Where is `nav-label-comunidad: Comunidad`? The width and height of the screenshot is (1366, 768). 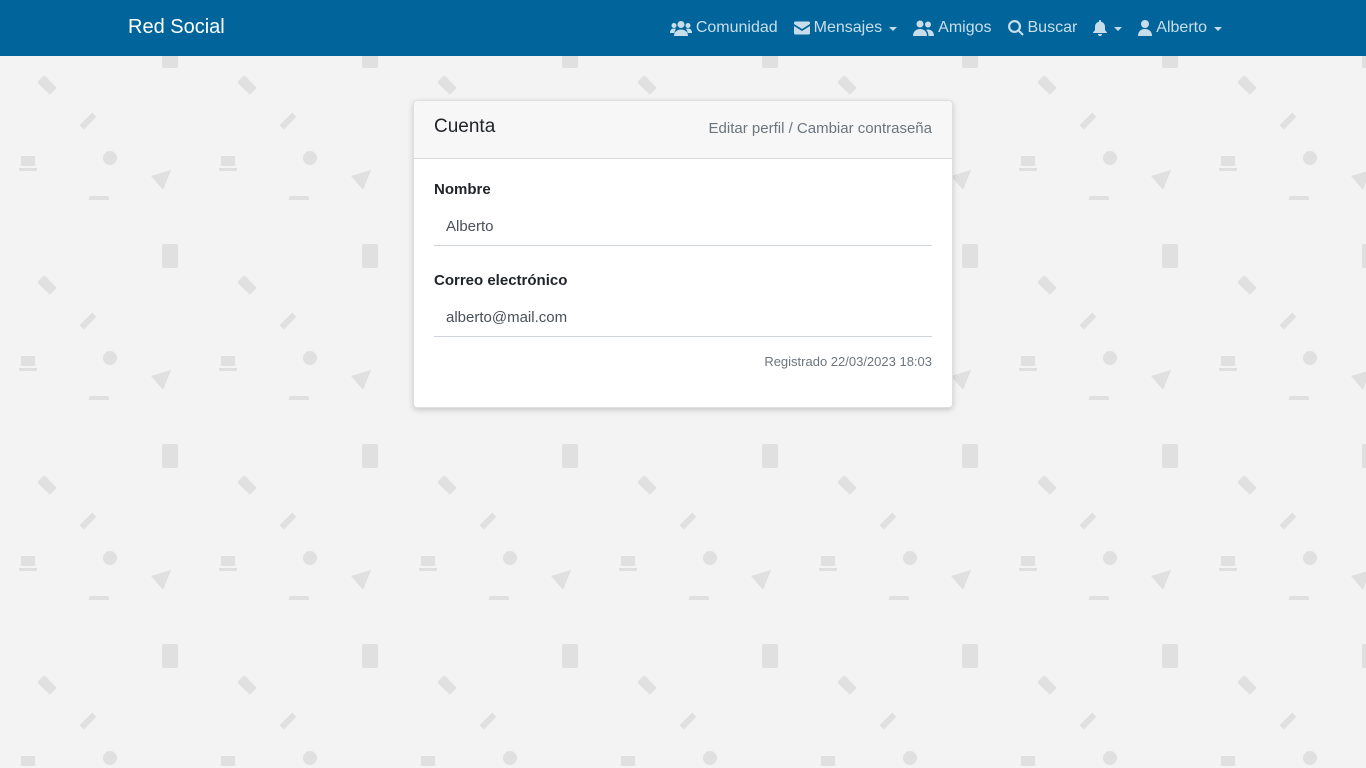
nav-label-comunidad: Comunidad is located at coordinates (736, 27).